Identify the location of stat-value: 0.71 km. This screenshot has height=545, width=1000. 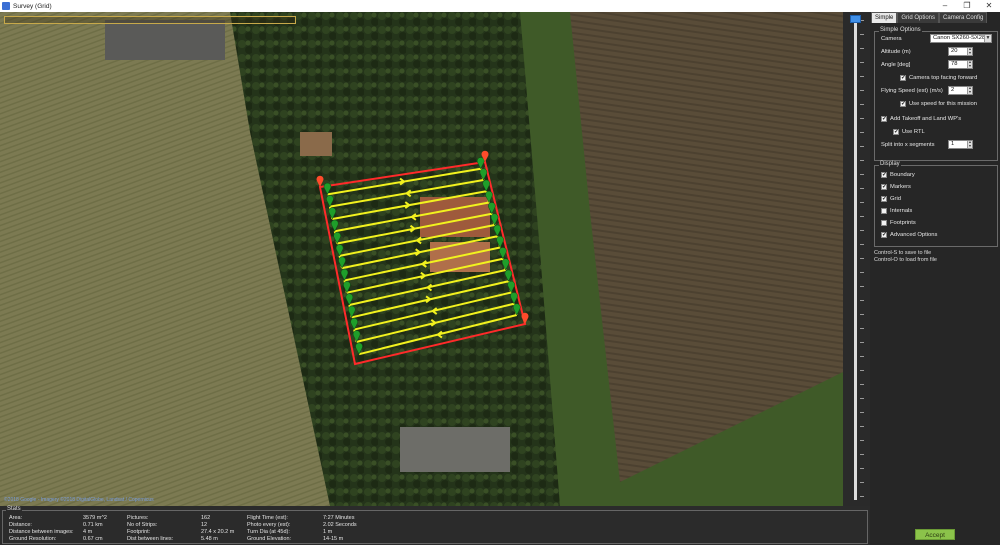
(93, 525).